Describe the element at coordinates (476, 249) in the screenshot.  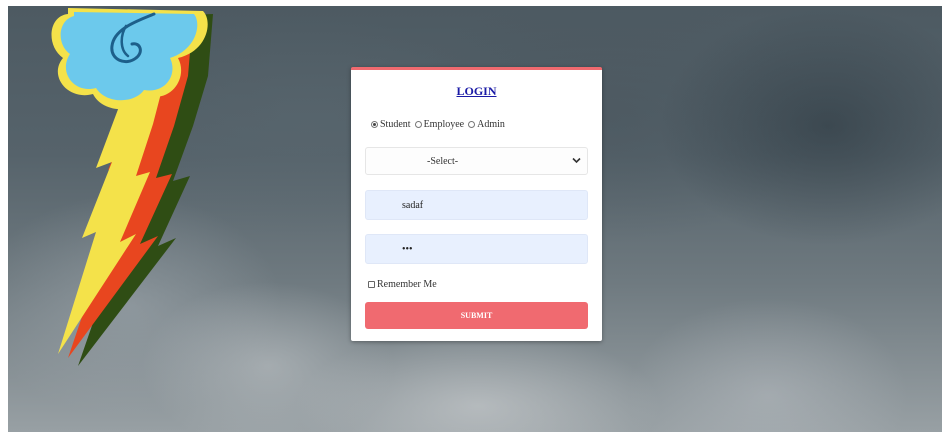
I see `password-input: •••` at that location.